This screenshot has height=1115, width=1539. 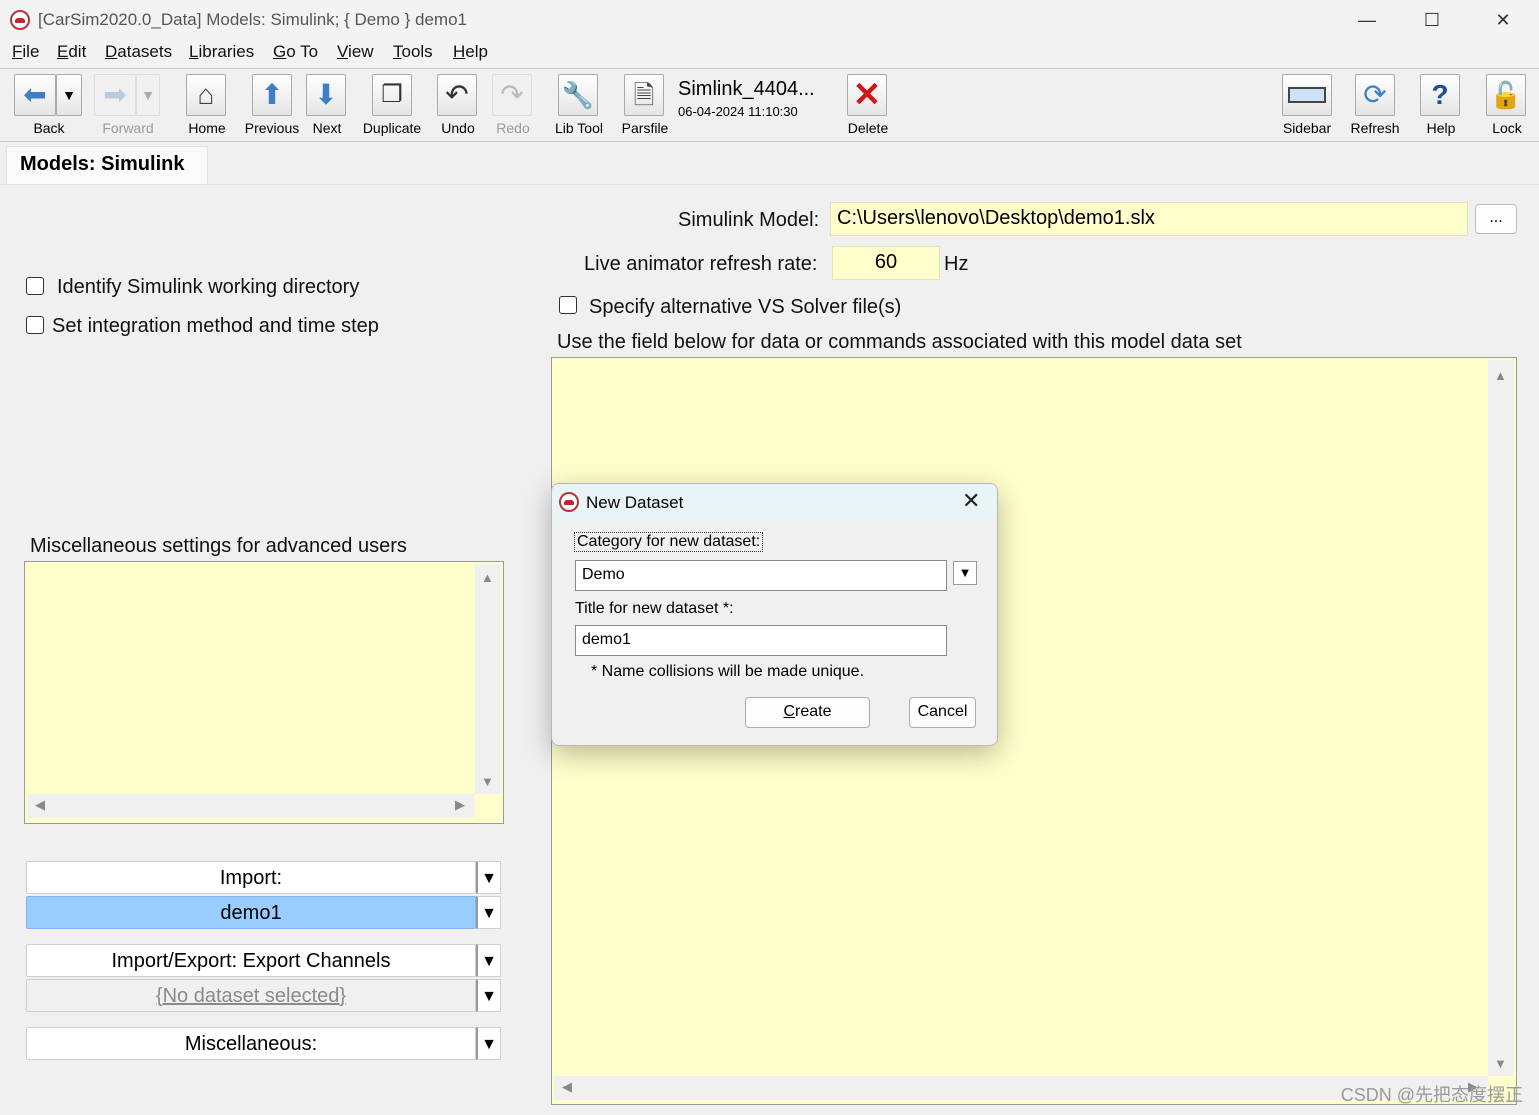 I want to click on refresh-icon: ⟳, so click(x=1375, y=95).